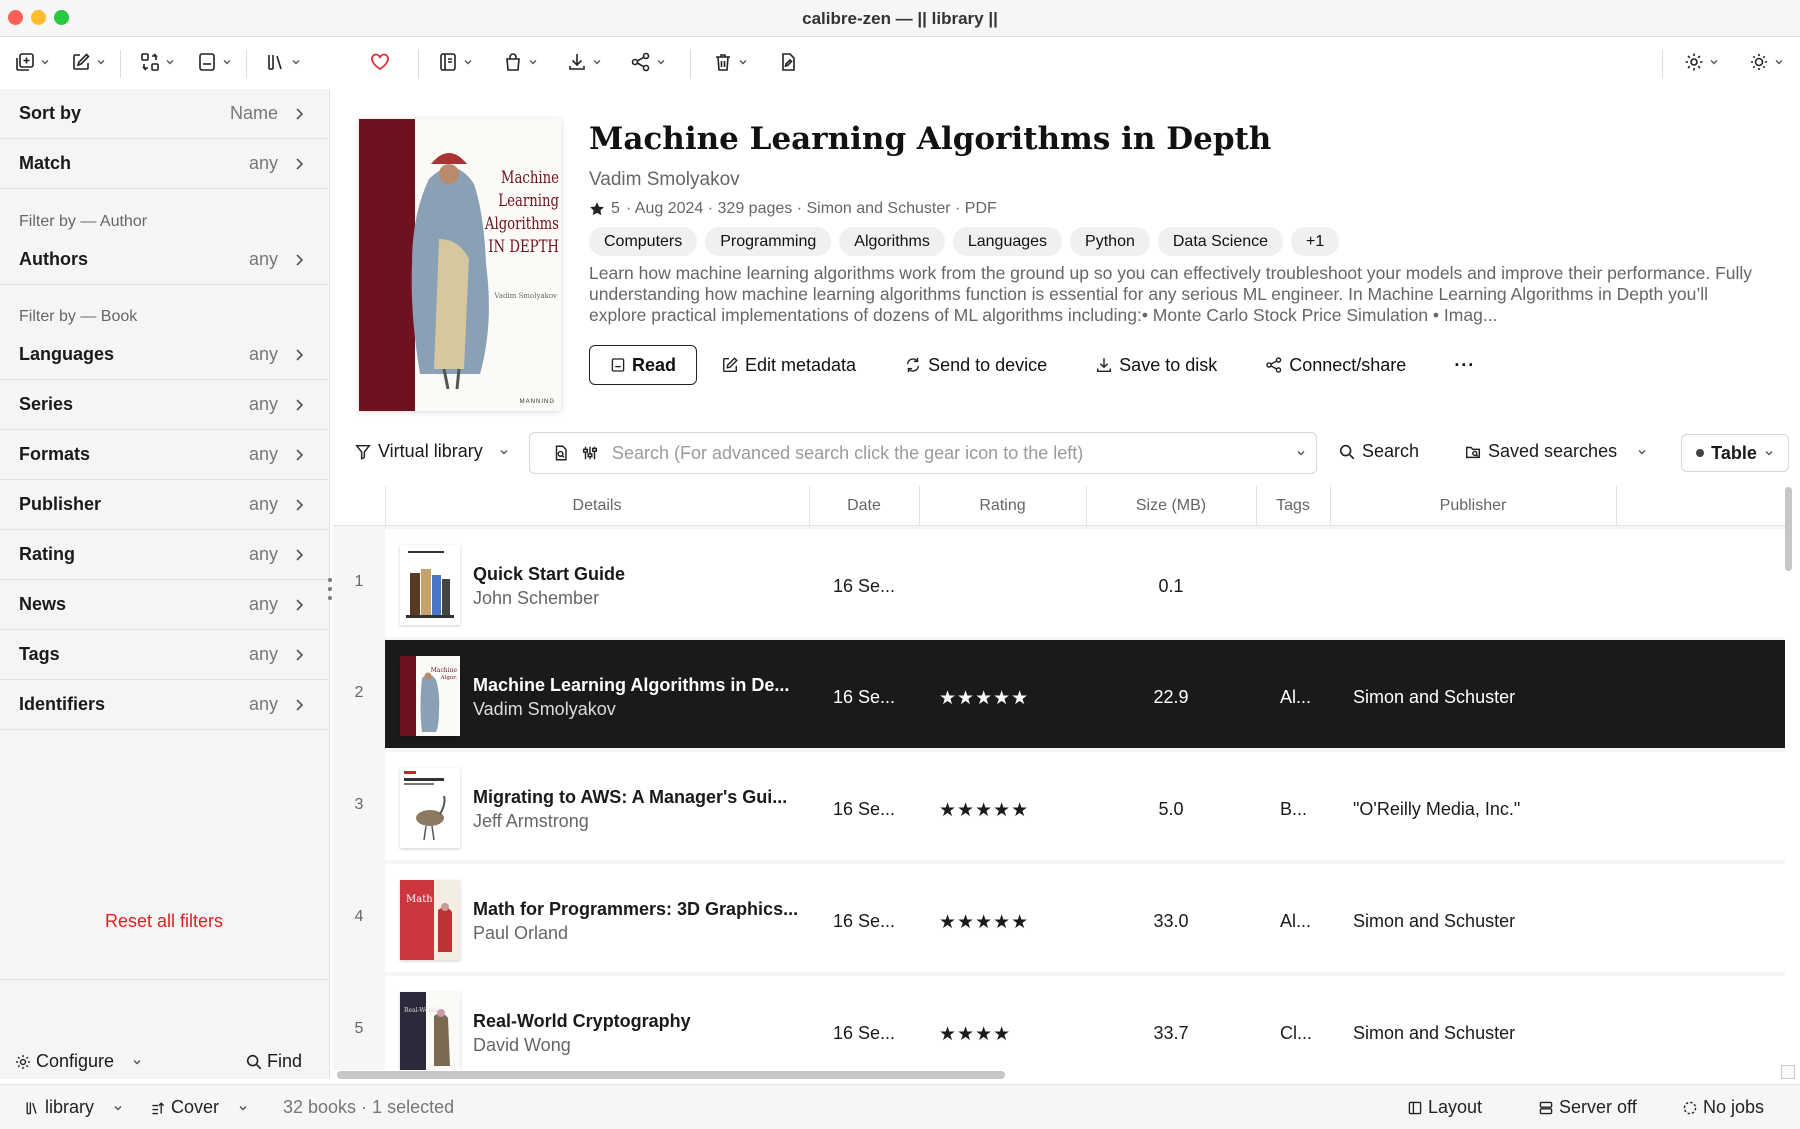  I want to click on favorite-button, so click(380, 62).